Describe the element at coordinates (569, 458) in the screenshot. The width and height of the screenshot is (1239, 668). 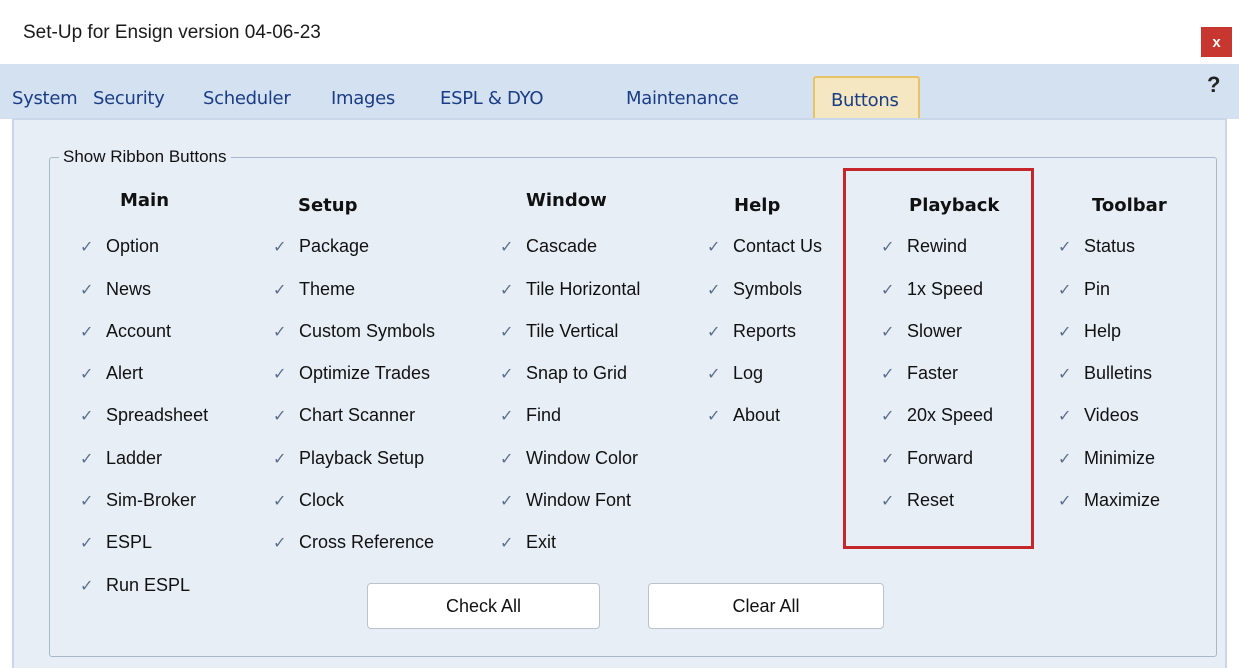
I see `checkbox-window-window-color: ✓ Window Color` at that location.